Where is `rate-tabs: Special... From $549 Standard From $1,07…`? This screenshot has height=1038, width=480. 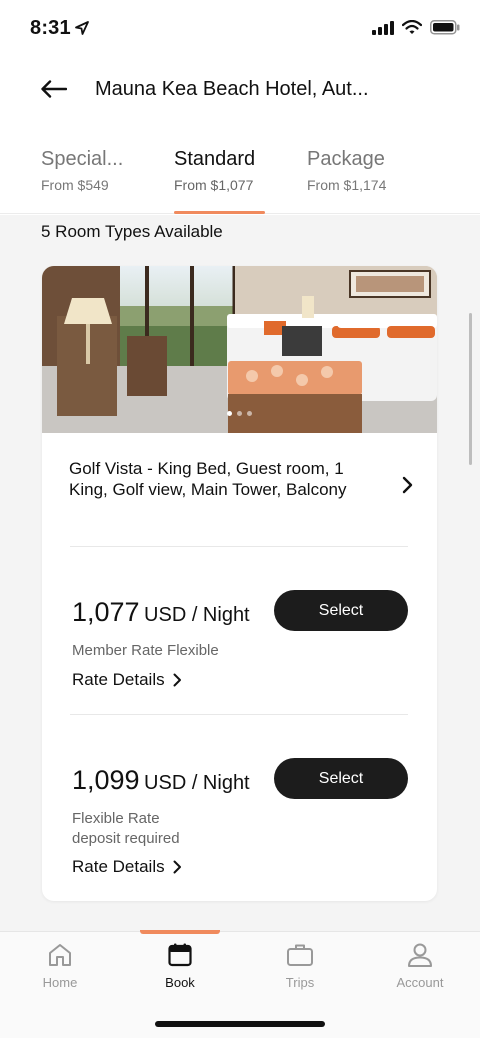
rate-tabs: Special... From $549 Standard From $1,07… is located at coordinates (240, 181).